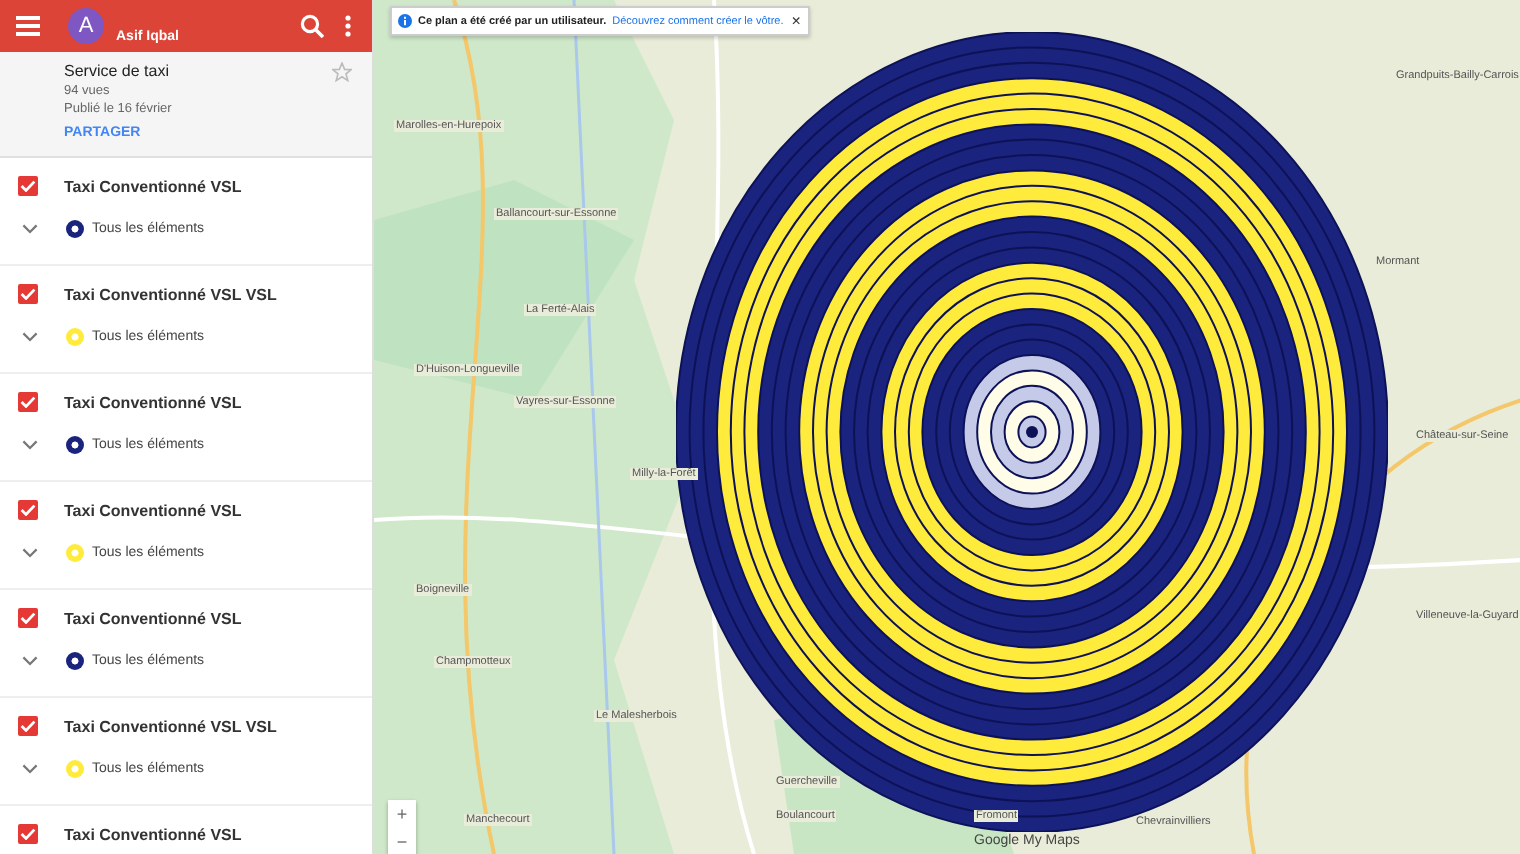  Describe the element at coordinates (402, 841) in the screenshot. I see `zoom-out-button: −` at that location.